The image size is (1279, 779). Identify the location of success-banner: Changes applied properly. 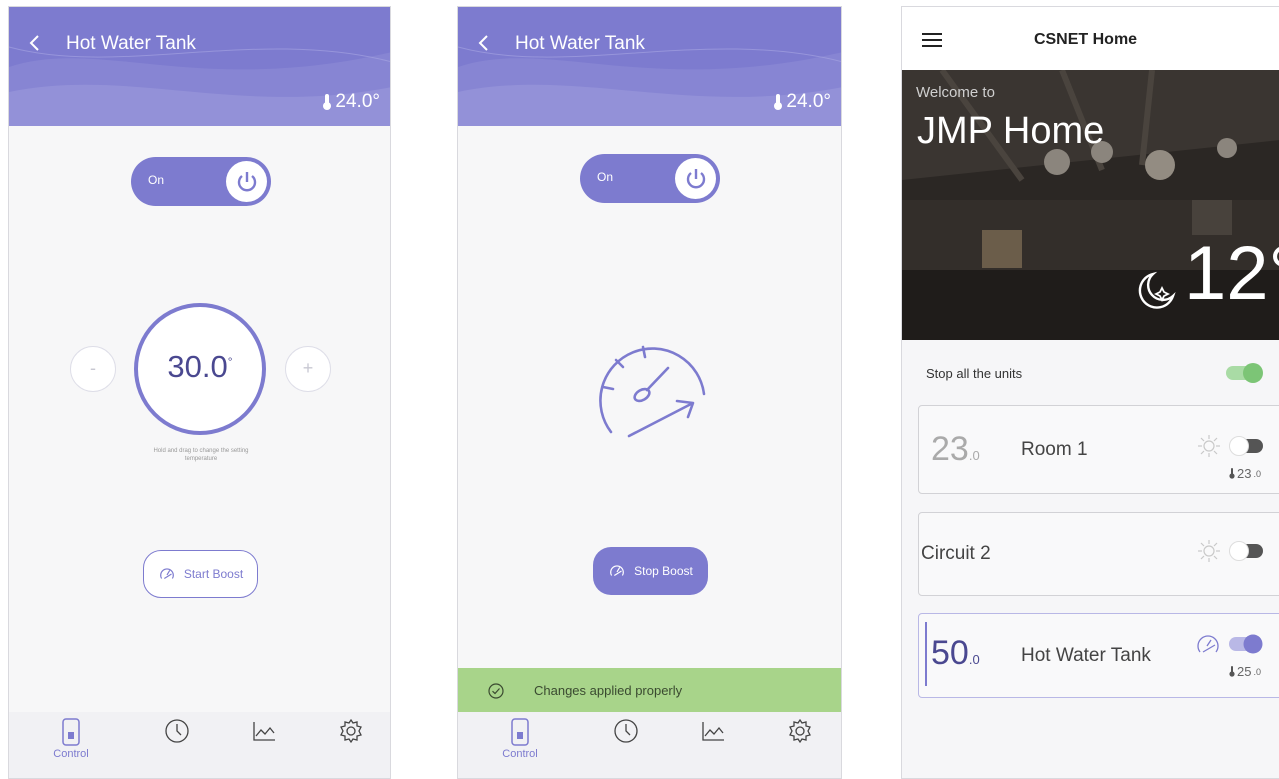
(649, 691).